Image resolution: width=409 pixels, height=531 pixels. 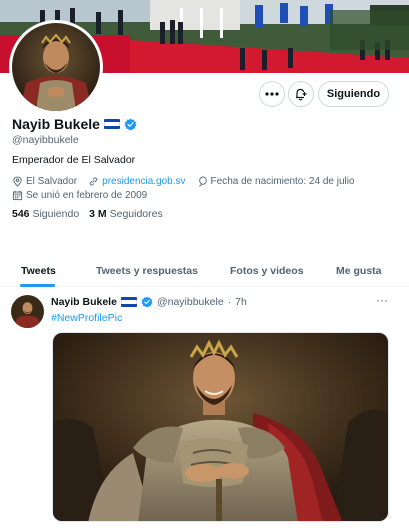 I want to click on following-stat: 546 Siguiendo, so click(x=45, y=214).